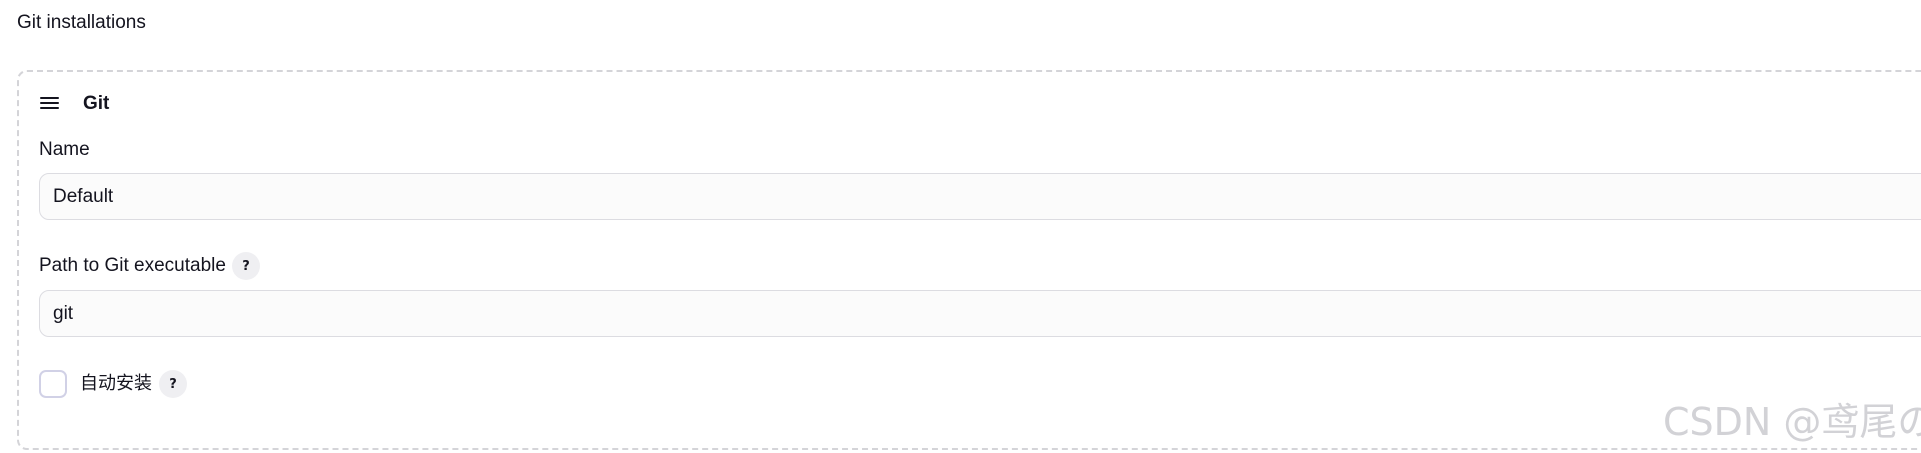  Describe the element at coordinates (81, 22) in the screenshot. I see `section-title: Git installations` at that location.